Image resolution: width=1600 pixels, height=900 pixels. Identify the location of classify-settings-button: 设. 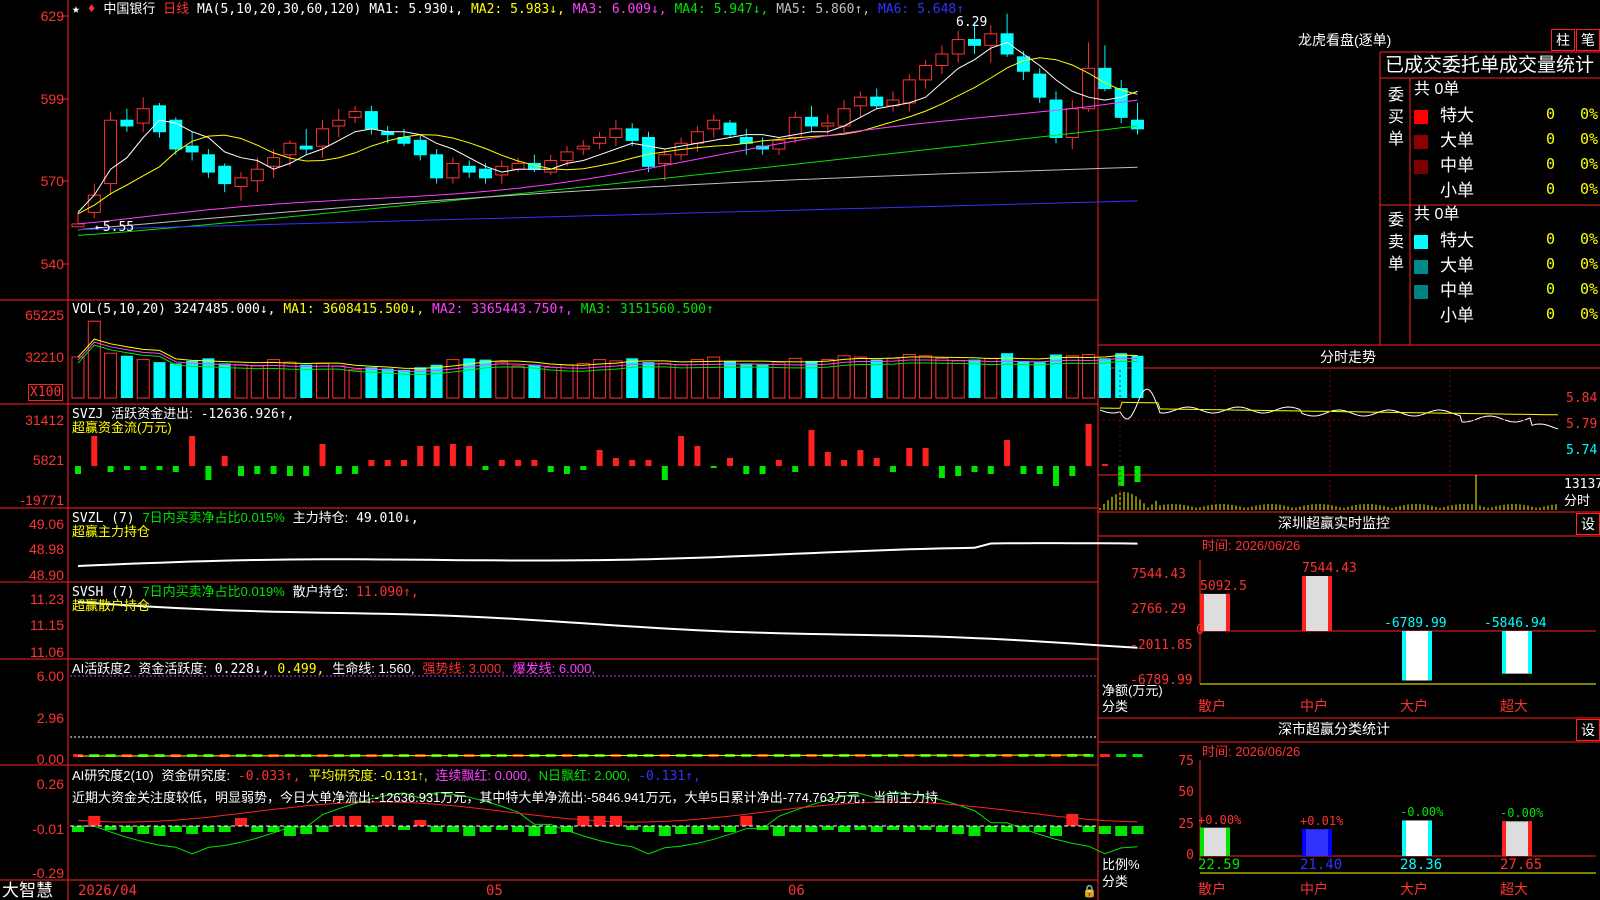
(1588, 730).